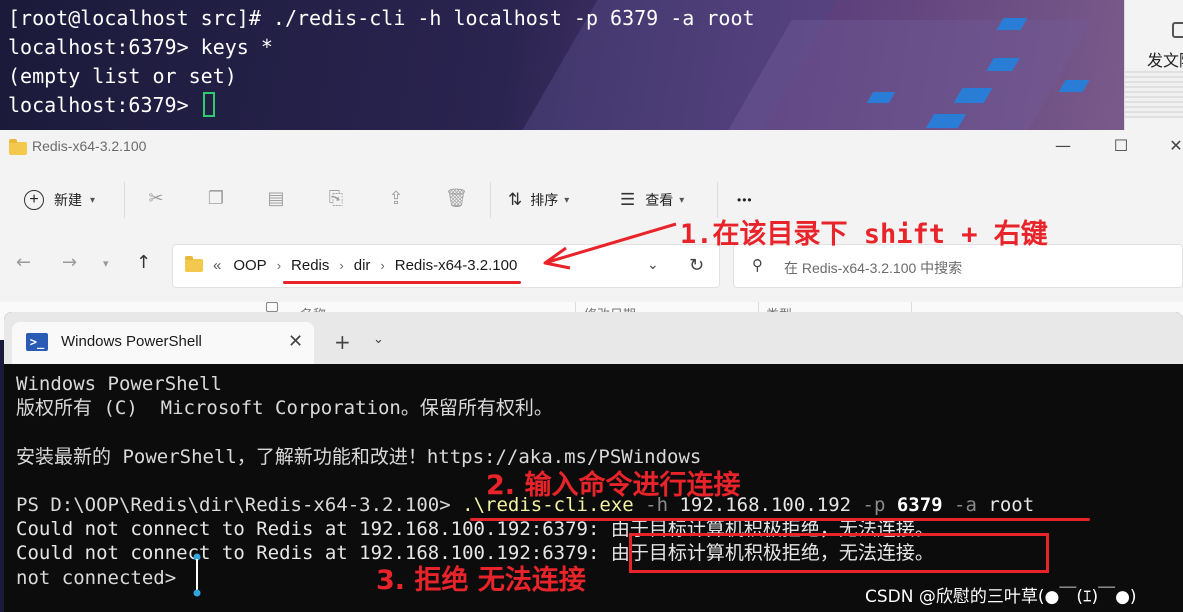 This screenshot has width=1183, height=612. I want to click on view-icon: ☰, so click(628, 199).